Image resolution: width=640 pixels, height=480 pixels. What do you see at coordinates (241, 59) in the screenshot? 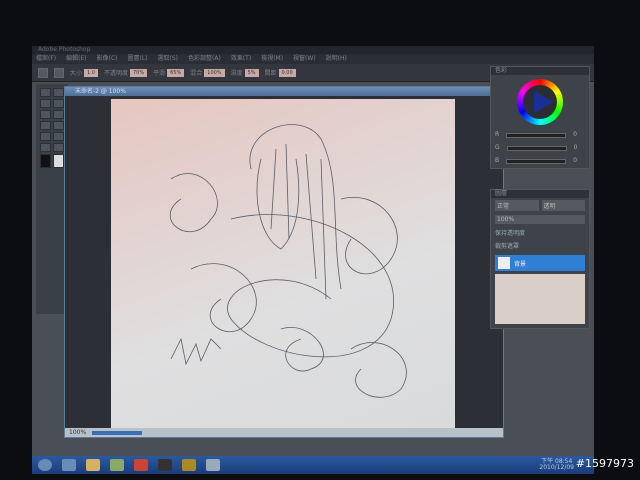
I see `menu-effects: 效果(T)` at bounding box center [241, 59].